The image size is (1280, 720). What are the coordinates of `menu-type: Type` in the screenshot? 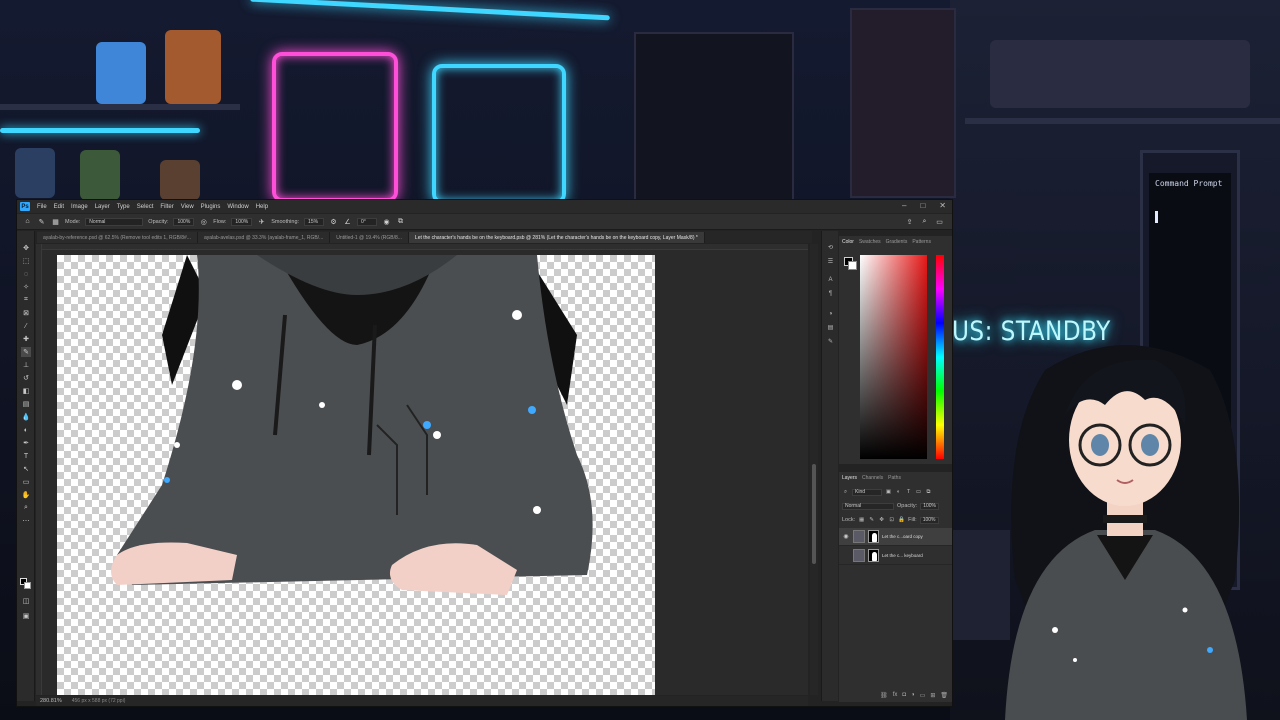 It's located at (123, 207).